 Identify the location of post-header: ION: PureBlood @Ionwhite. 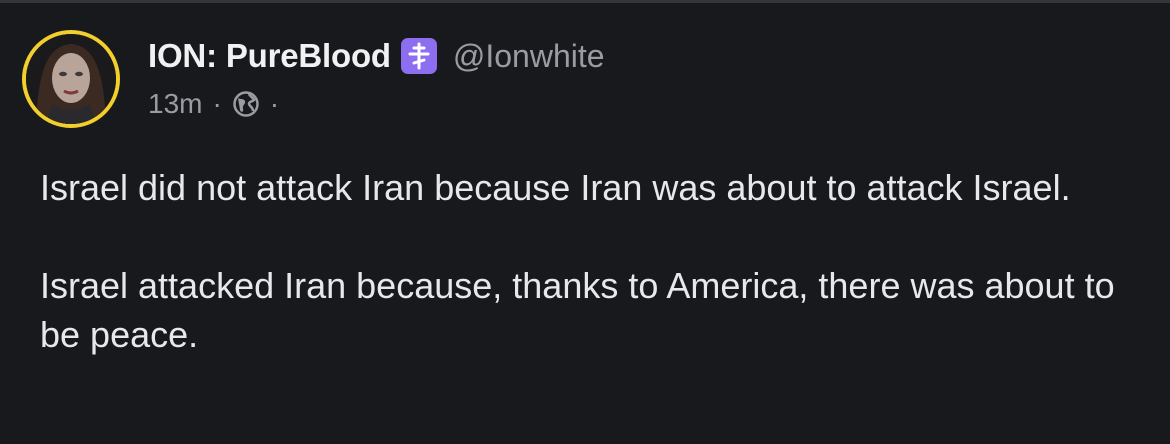
(376, 56).